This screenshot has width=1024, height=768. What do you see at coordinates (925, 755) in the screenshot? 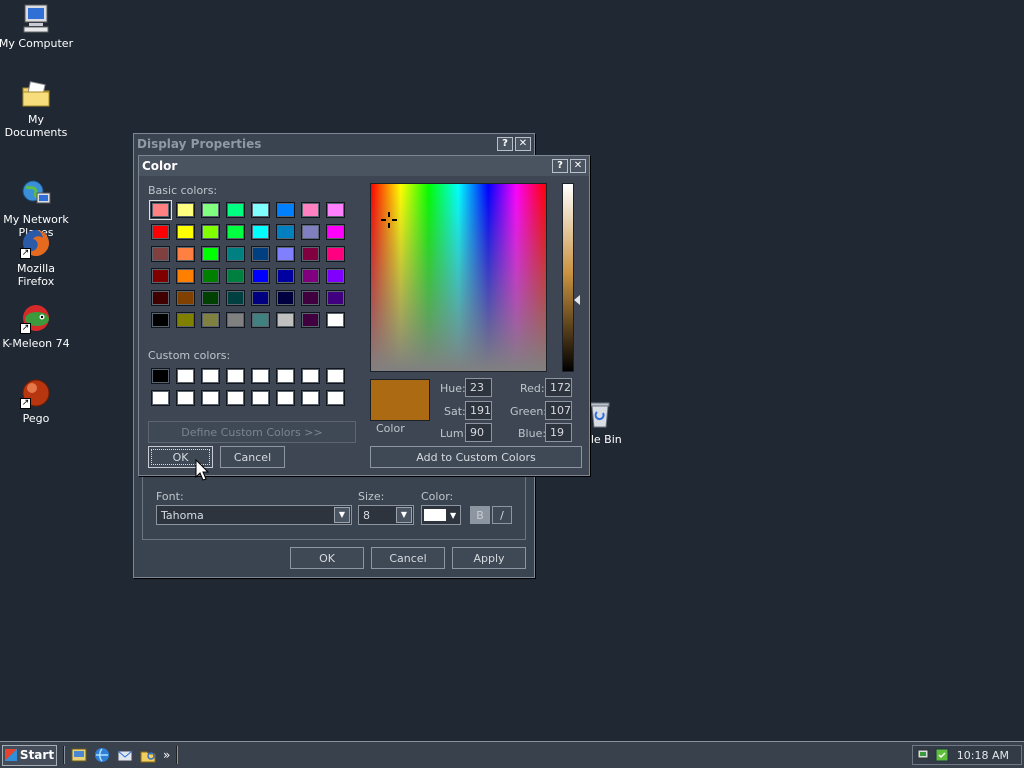
I see `network-tray-icon` at bounding box center [925, 755].